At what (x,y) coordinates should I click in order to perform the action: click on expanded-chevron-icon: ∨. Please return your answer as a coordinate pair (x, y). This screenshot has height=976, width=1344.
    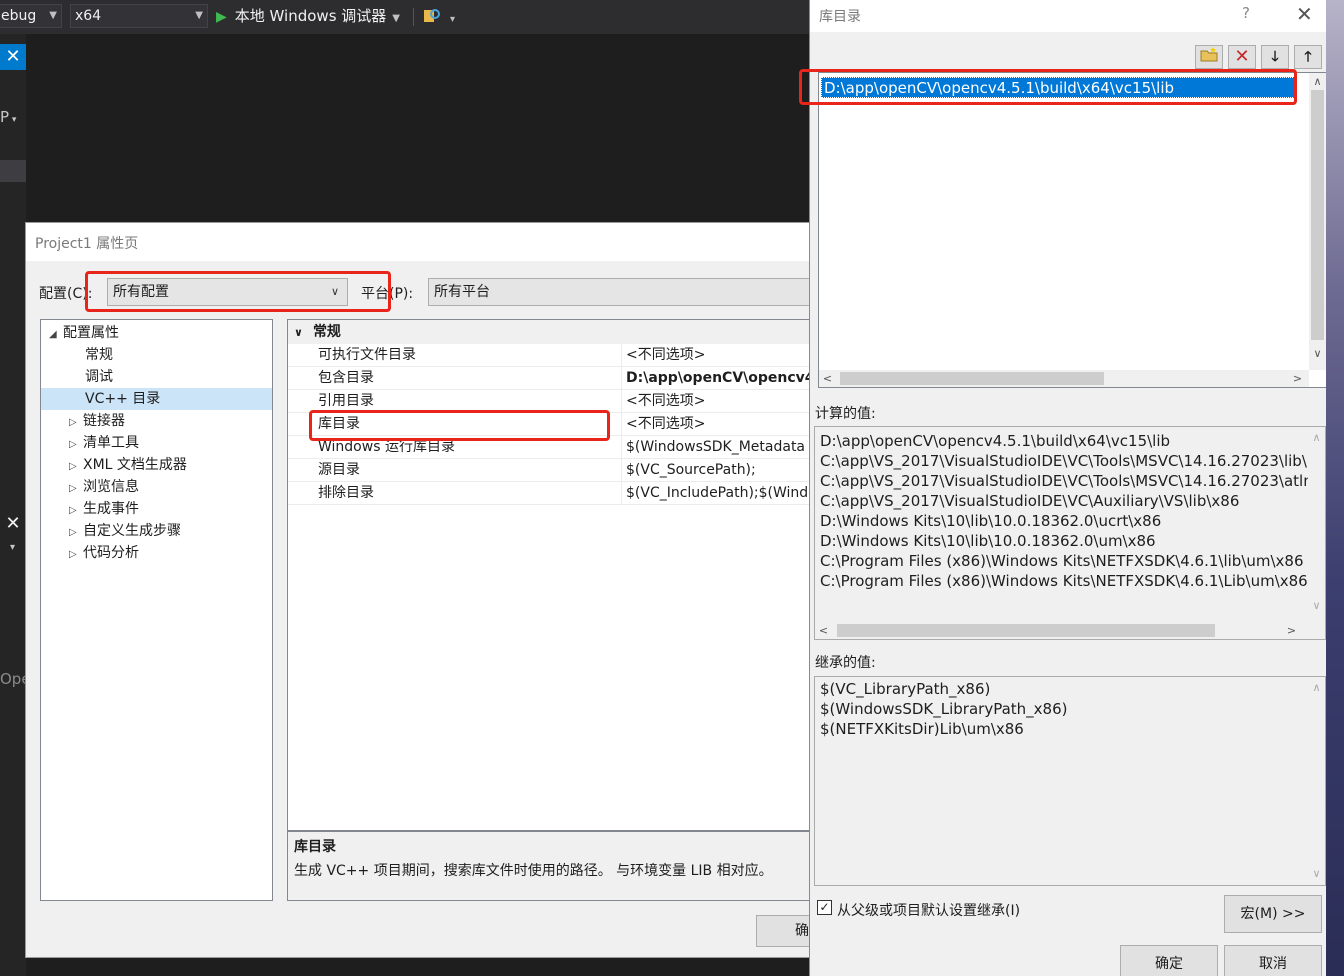
    Looking at the image, I should click on (298, 332).